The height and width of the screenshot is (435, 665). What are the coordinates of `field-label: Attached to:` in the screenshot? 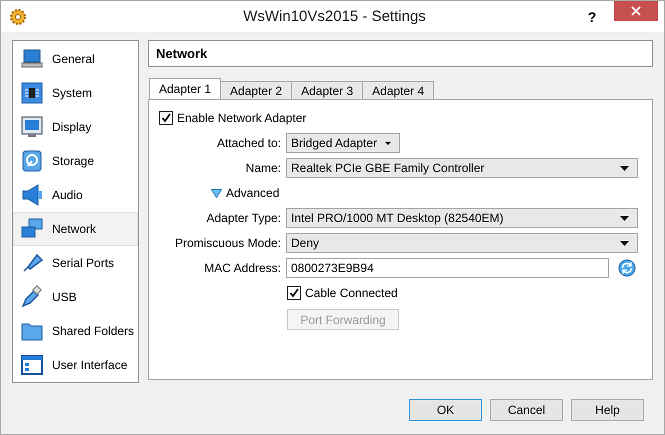 It's located at (249, 143).